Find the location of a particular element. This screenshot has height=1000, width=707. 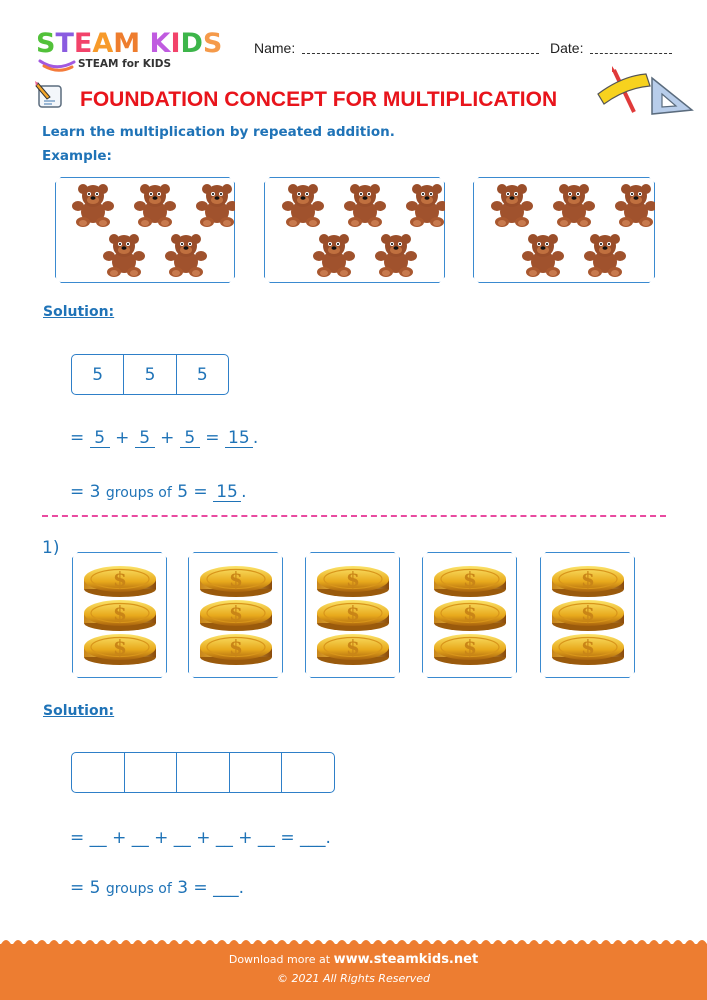

name-label: Name: is located at coordinates (275, 48).